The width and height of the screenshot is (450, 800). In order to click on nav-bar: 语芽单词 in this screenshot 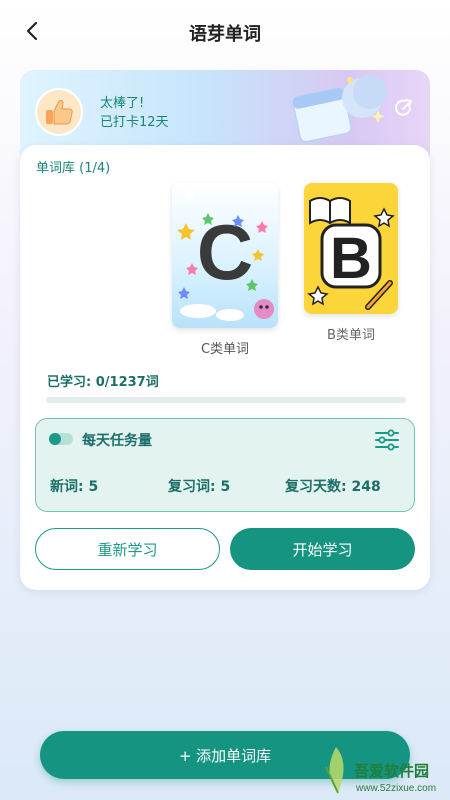, I will do `click(225, 31)`.